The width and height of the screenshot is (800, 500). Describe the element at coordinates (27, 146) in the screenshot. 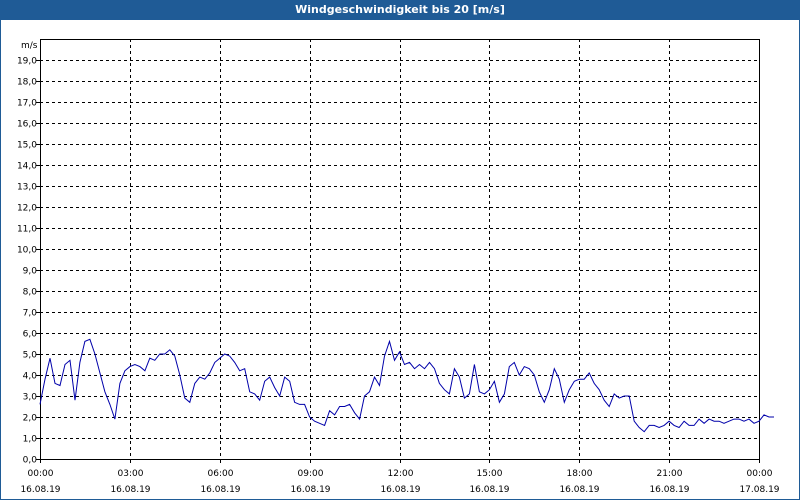

I see `y-tick-label: 15,0` at that location.